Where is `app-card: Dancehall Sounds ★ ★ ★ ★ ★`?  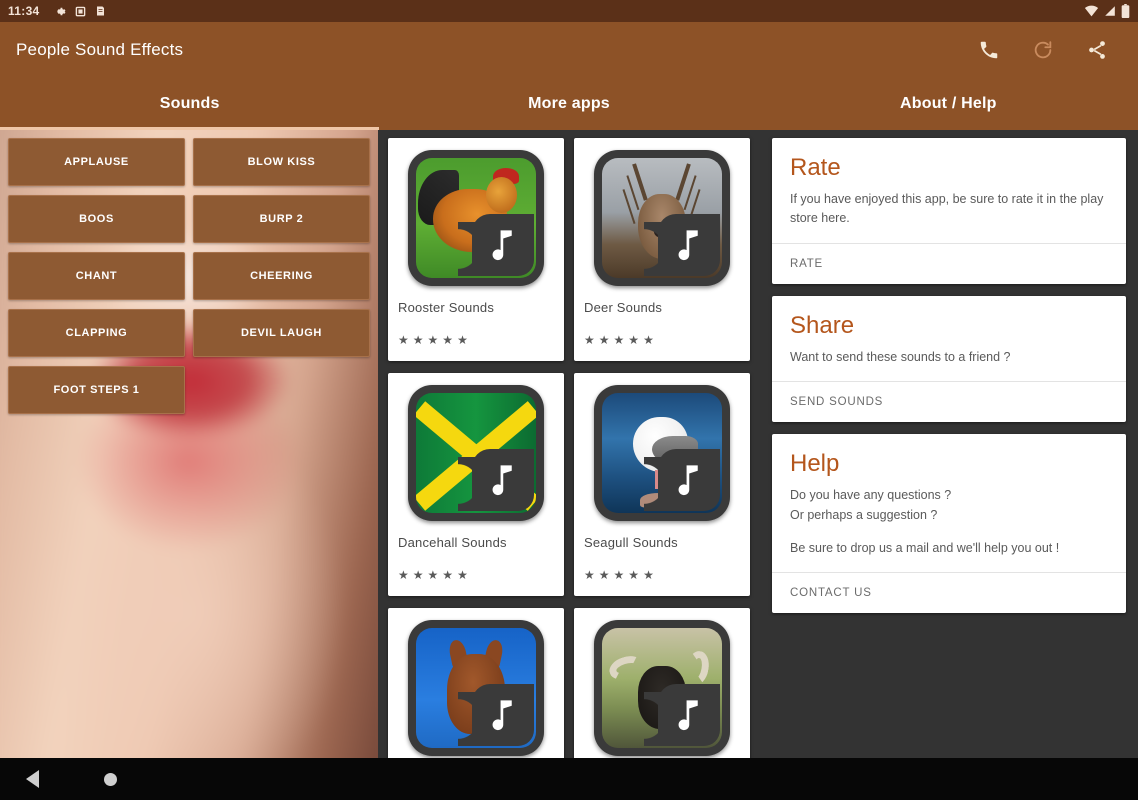 app-card: Dancehall Sounds ★ ★ ★ ★ ★ is located at coordinates (476, 484).